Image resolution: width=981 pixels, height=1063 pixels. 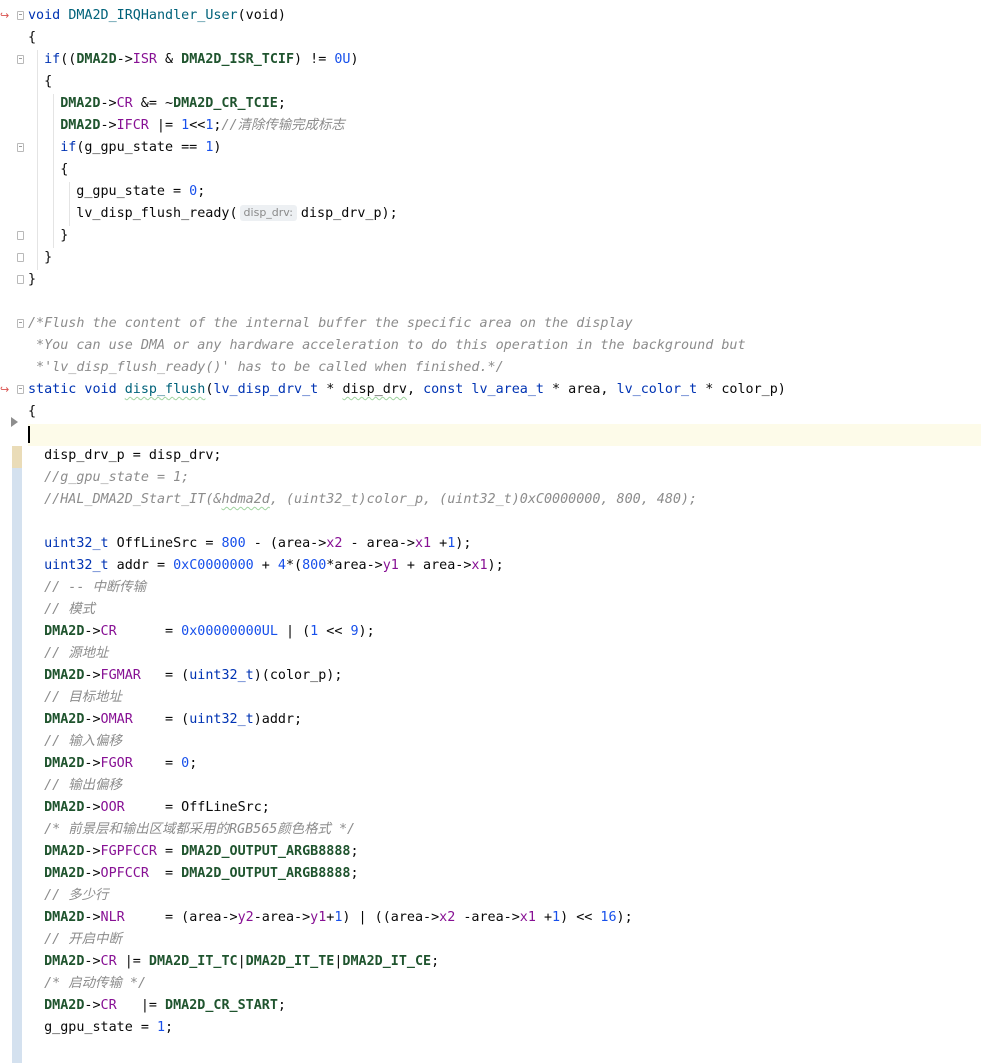 What do you see at coordinates (390, 565) in the screenshot?
I see `code-token: y1` at bounding box center [390, 565].